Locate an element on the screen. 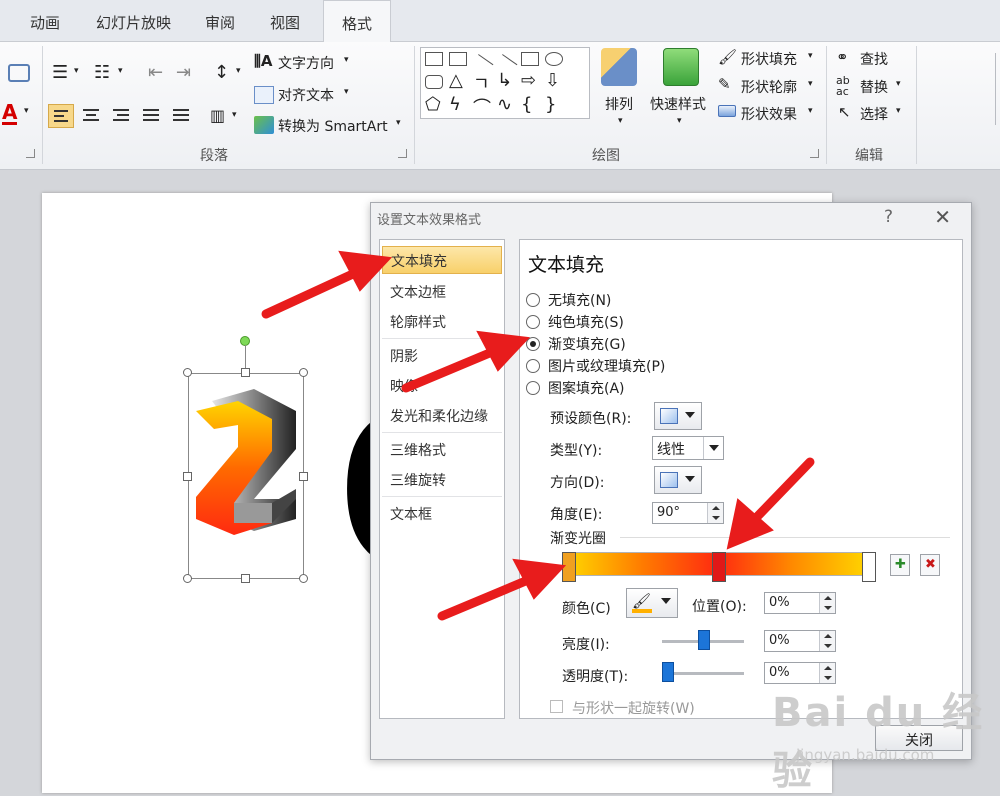  right-arrow-shape-icon: ⇨ is located at coordinates (528, 80).